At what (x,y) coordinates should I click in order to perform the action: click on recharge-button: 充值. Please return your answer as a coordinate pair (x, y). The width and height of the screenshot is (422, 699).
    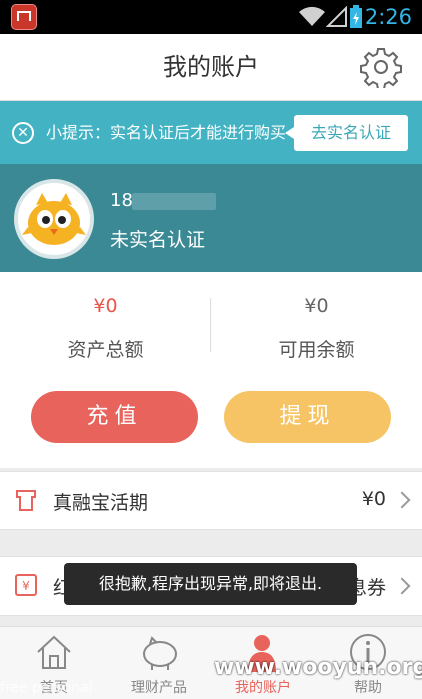
    Looking at the image, I should click on (114, 417).